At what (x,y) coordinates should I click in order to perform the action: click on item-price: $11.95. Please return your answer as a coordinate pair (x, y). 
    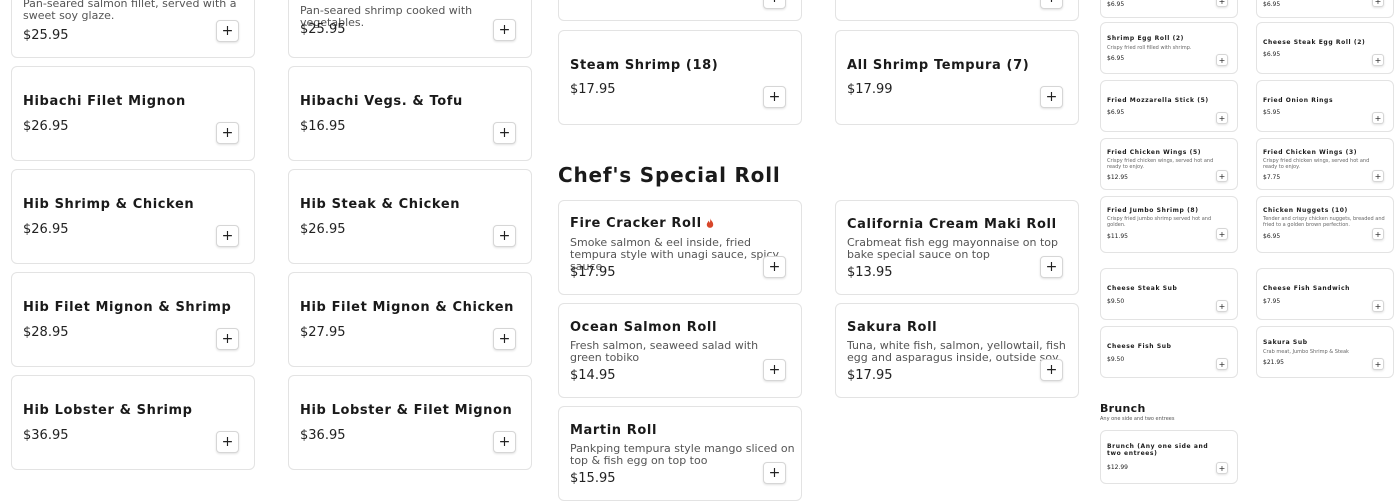
    Looking at the image, I should click on (1117, 236).